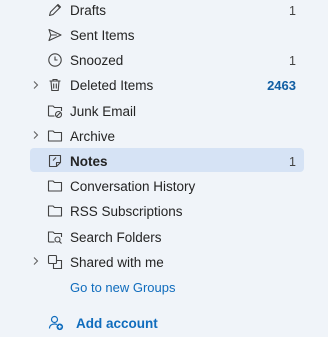 This screenshot has height=337, width=328. I want to click on search-folder-icon, so click(55, 237).